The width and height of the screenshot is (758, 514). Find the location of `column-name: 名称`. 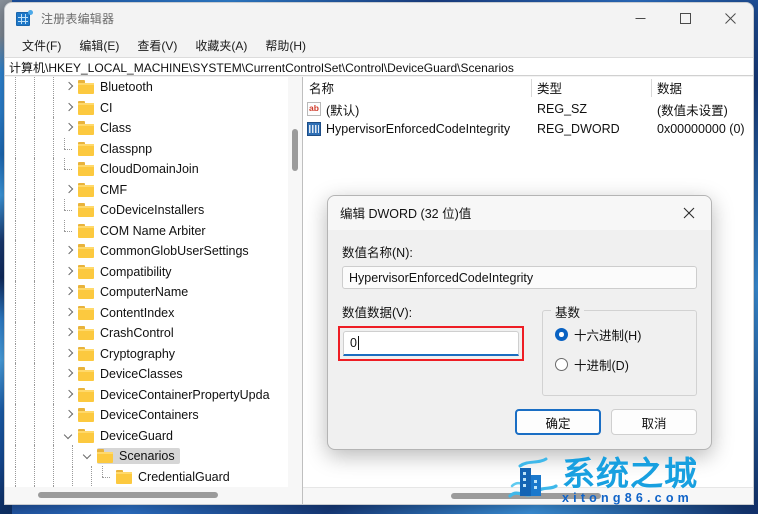

column-name: 名称 is located at coordinates (417, 88).